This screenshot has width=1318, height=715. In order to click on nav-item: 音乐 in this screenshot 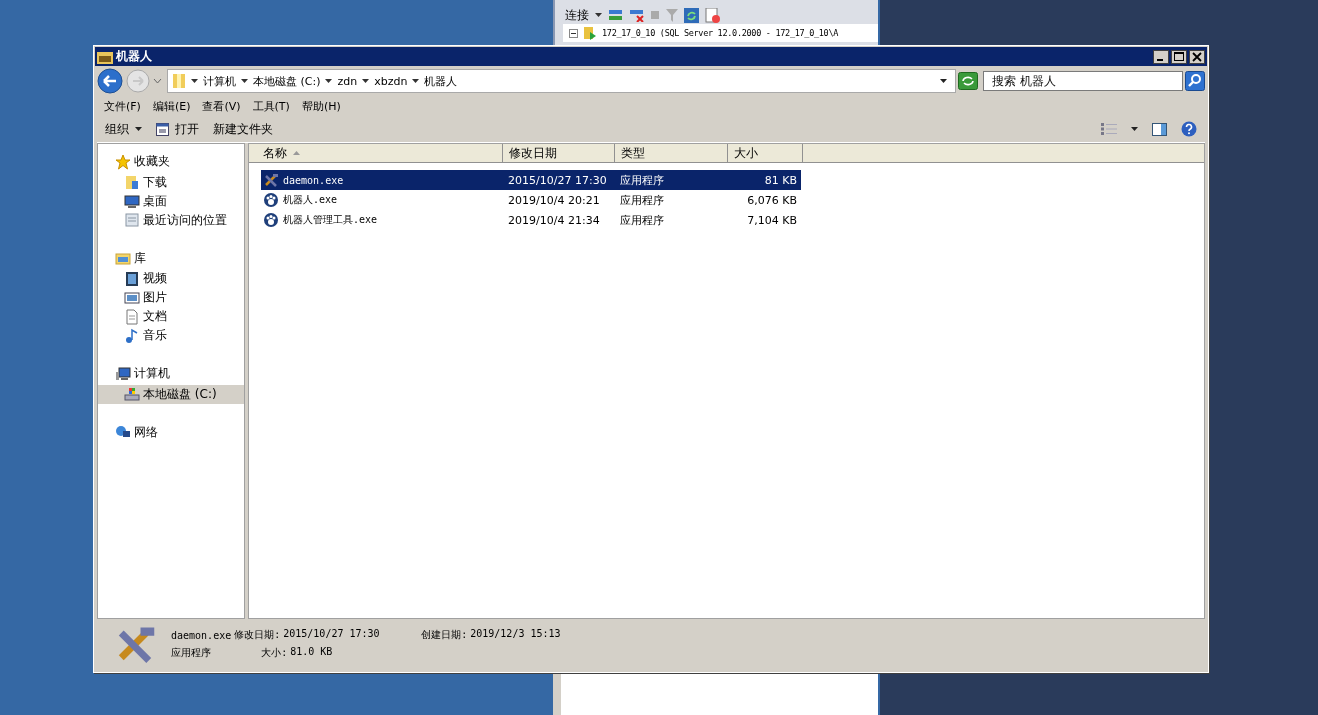, I will do `click(145, 335)`.